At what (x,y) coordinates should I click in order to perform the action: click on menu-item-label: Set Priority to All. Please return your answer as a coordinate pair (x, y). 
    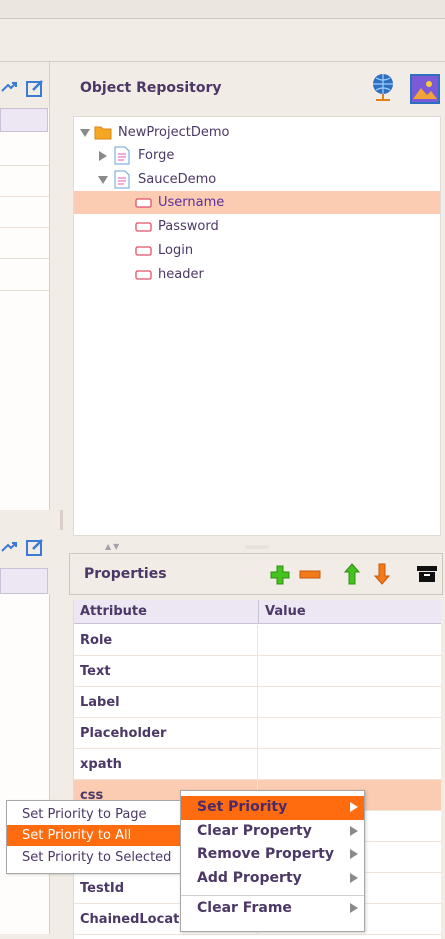
    Looking at the image, I should click on (77, 835).